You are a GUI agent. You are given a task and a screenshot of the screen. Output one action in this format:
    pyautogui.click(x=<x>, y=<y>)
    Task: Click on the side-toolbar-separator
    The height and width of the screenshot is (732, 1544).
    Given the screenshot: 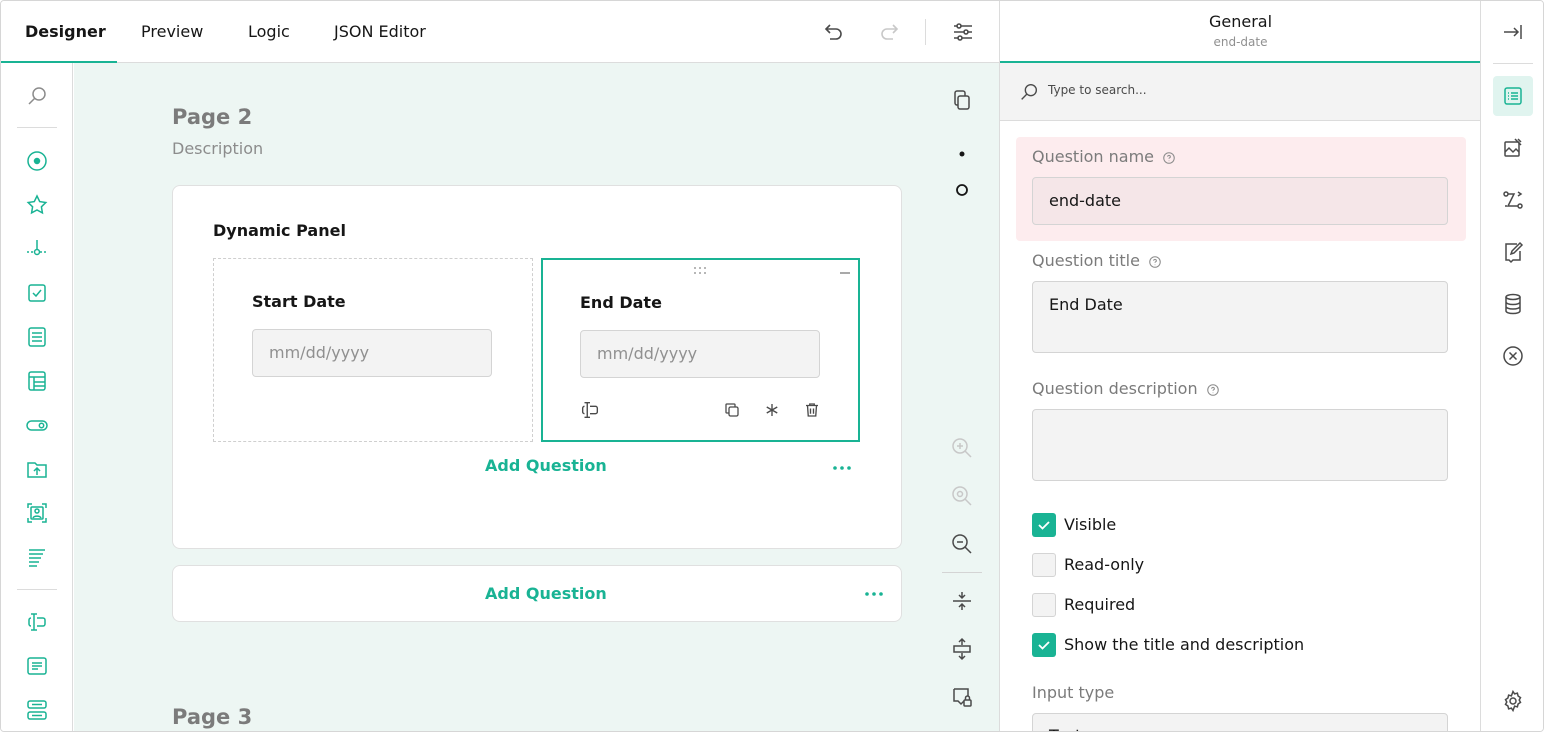 What is the action you would take?
    pyautogui.click(x=962, y=572)
    